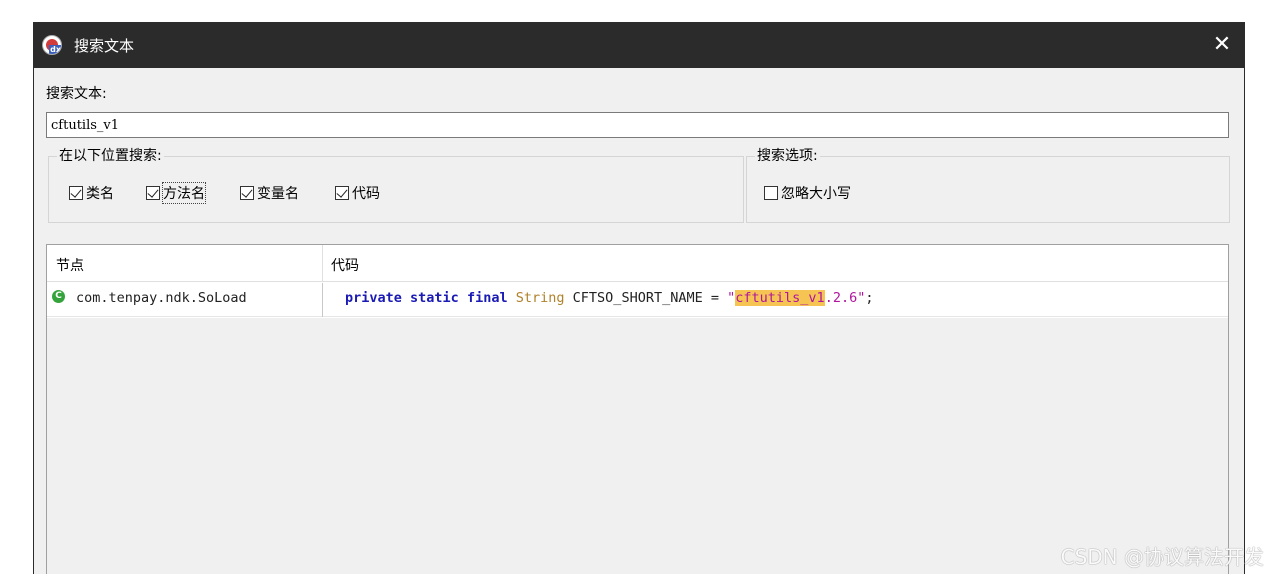 The height and width of the screenshot is (574, 1270). What do you see at coordinates (637, 125) in the screenshot?
I see `search-input` at bounding box center [637, 125].